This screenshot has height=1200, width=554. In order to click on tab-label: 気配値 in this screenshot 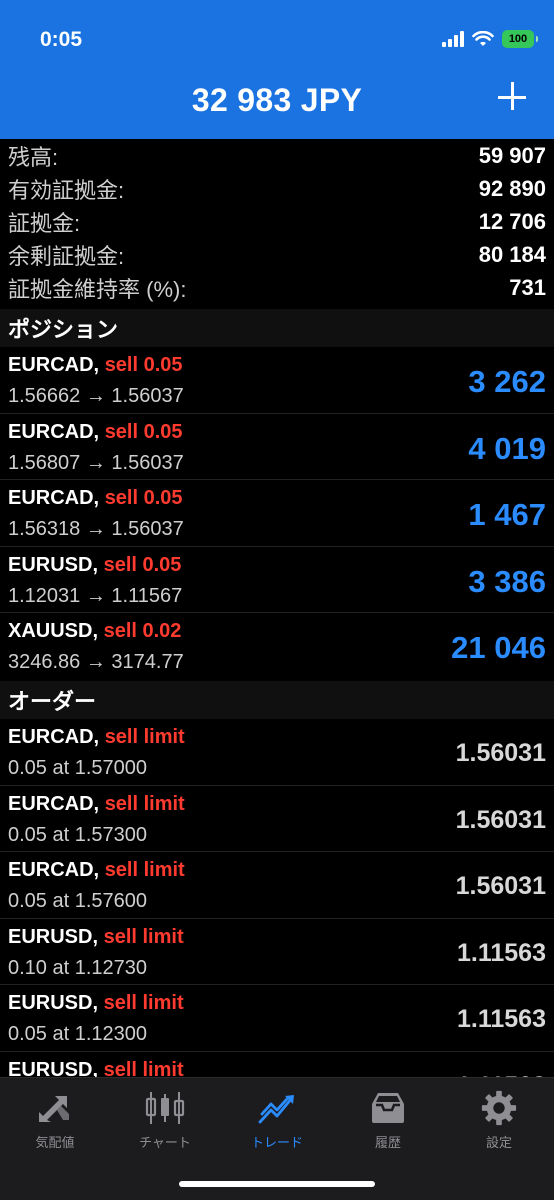, I will do `click(55, 1142)`.